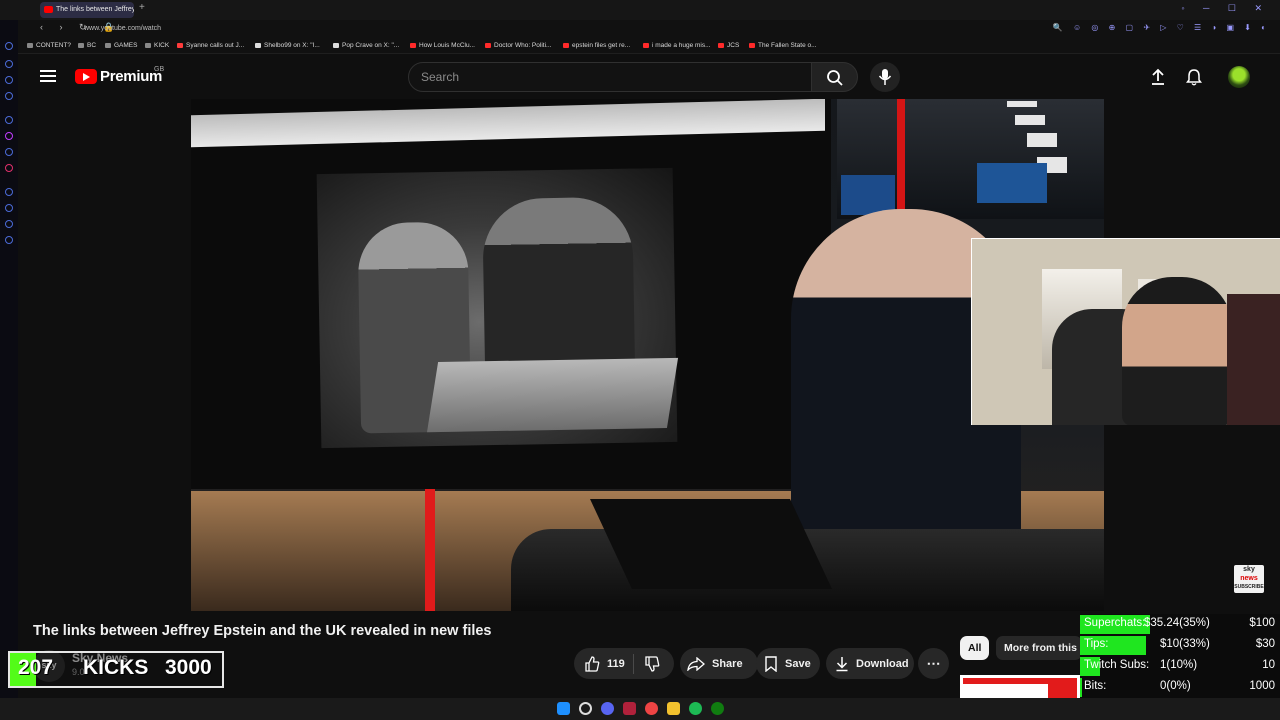 This screenshot has height=720, width=1280. What do you see at coordinates (122, 28) in the screenshot?
I see `url-field: www.youtube.com/watch` at bounding box center [122, 28].